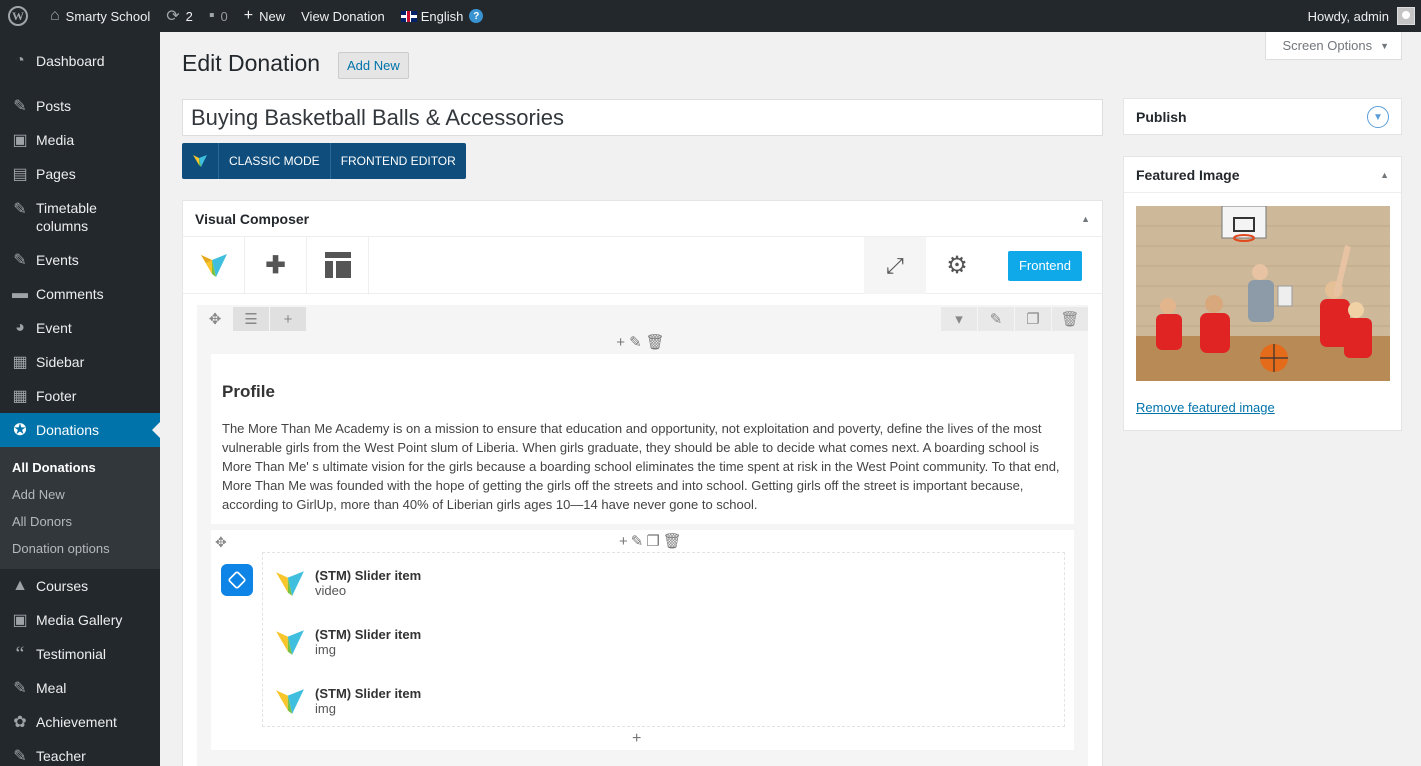  I want to click on featured-image, so click(1263, 293).